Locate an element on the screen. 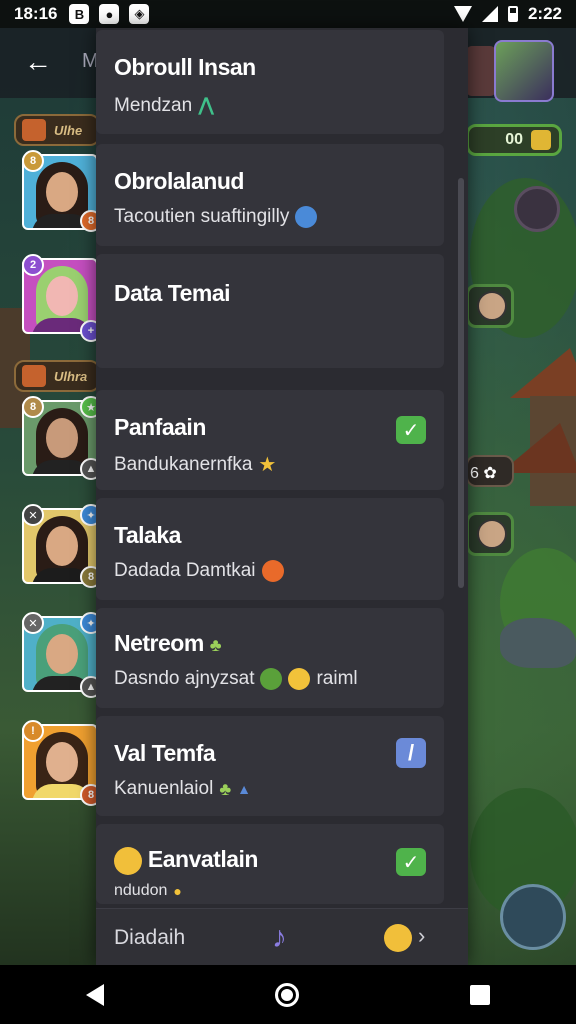 The height and width of the screenshot is (1024, 576). wifi-icon is located at coordinates (462, 14).